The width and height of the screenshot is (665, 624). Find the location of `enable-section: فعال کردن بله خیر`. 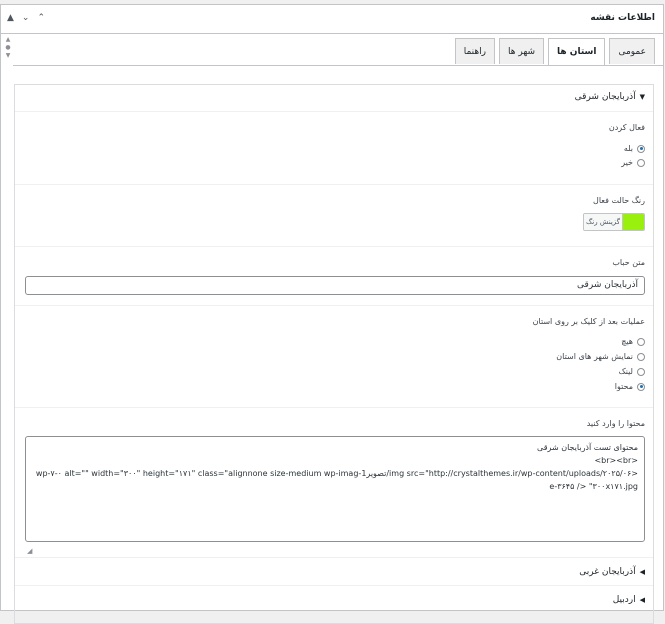

enable-section: فعال کردن بله خیر is located at coordinates (334, 148).